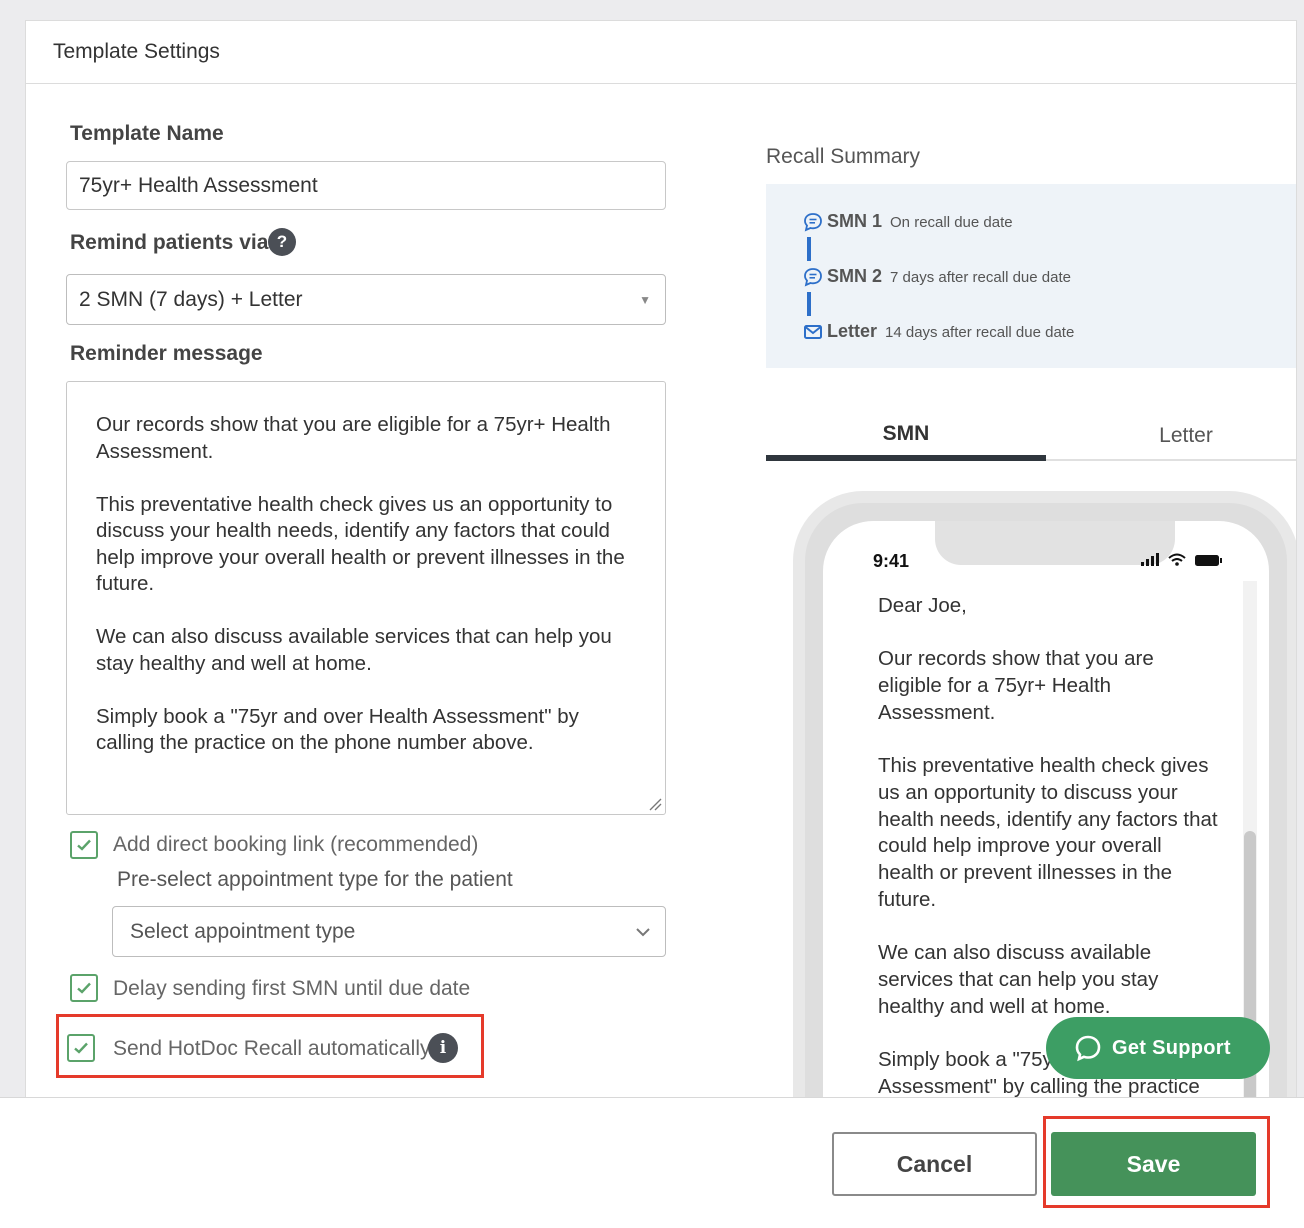  I want to click on delay-label: Delay sending first SMN until due date, so click(292, 988).